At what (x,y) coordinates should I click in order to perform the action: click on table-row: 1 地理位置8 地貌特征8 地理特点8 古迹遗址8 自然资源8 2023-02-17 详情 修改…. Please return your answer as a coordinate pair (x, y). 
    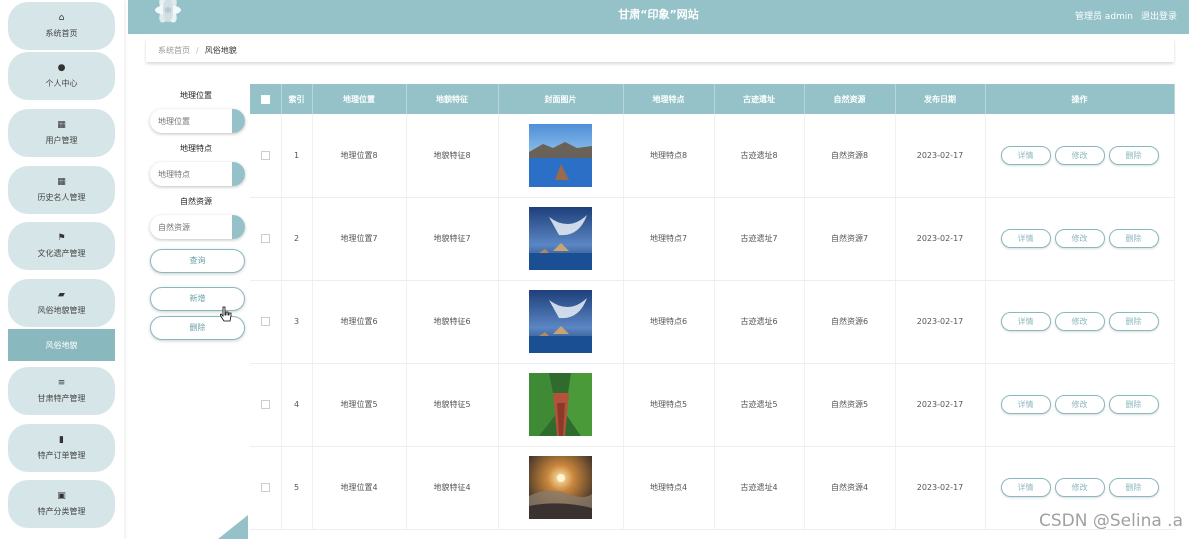
    Looking at the image, I should click on (712, 156).